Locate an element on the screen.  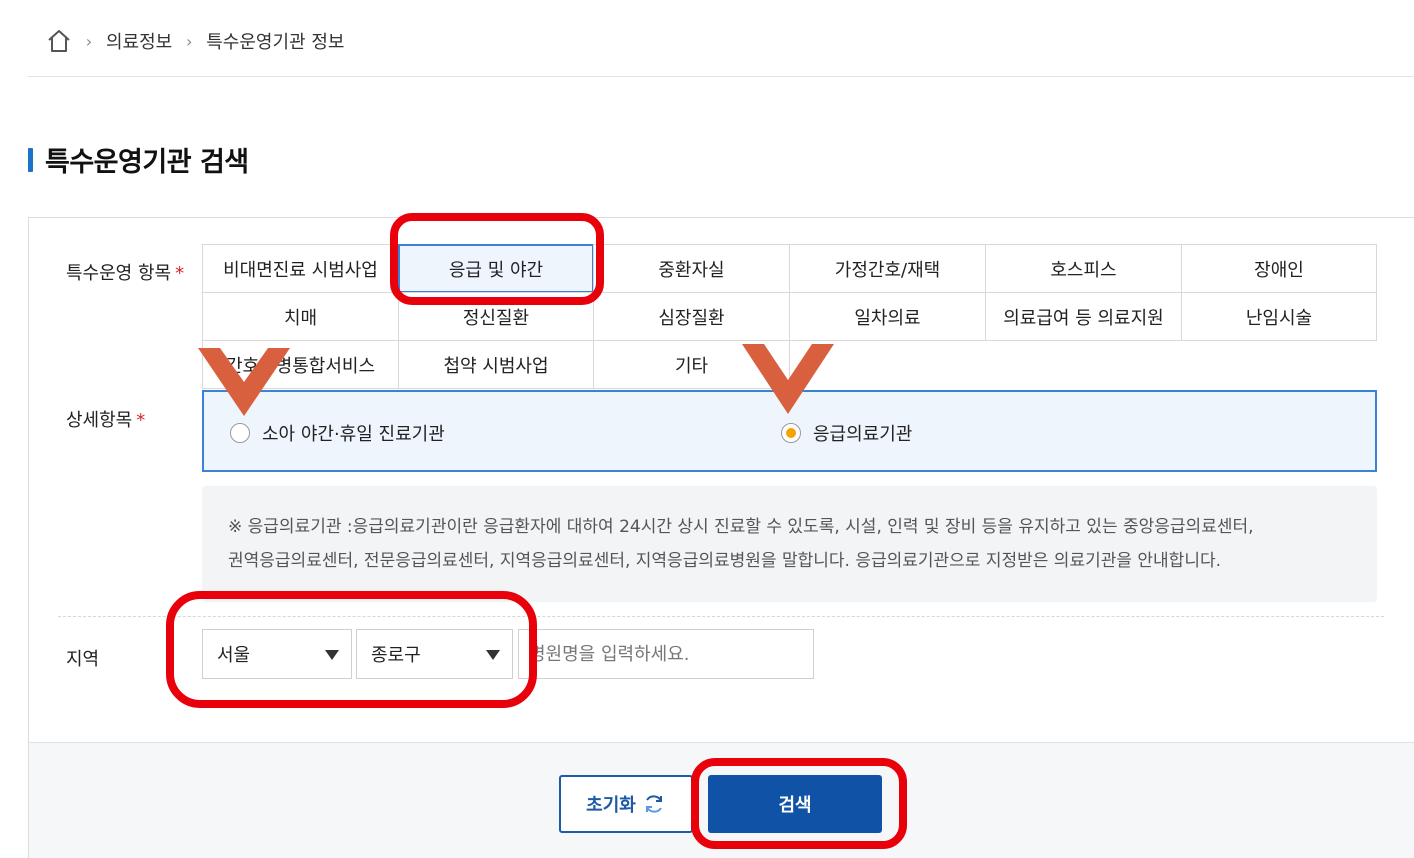
search-button: 검색 is located at coordinates (795, 804).